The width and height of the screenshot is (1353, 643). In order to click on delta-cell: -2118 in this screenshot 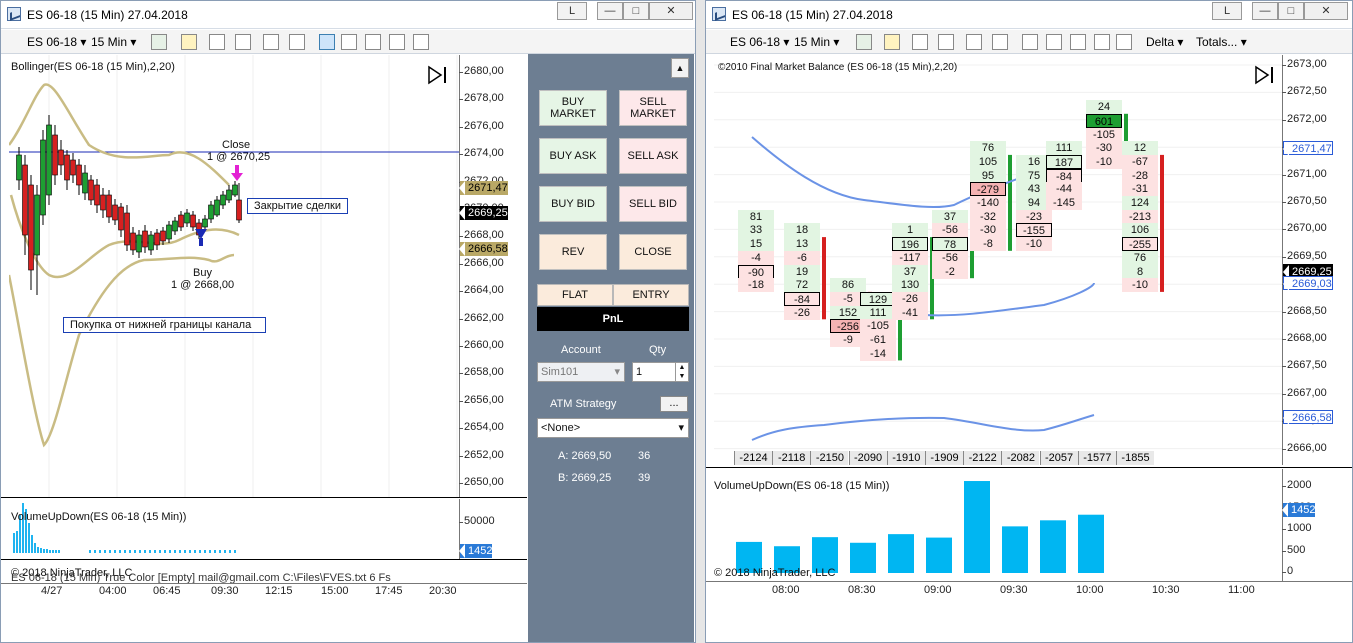, I will do `click(791, 458)`.